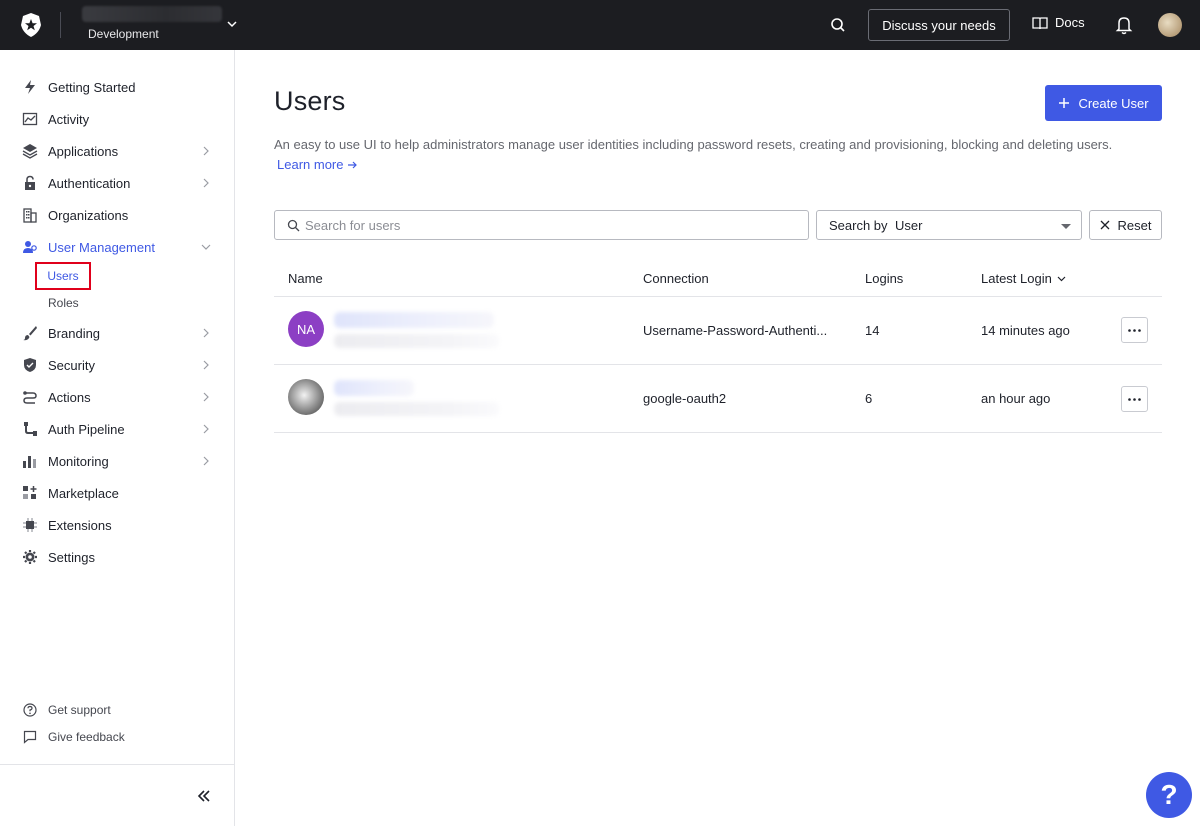 The width and height of the screenshot is (1200, 826). Describe the element at coordinates (30, 429) in the screenshot. I see `pipe-icon` at that location.